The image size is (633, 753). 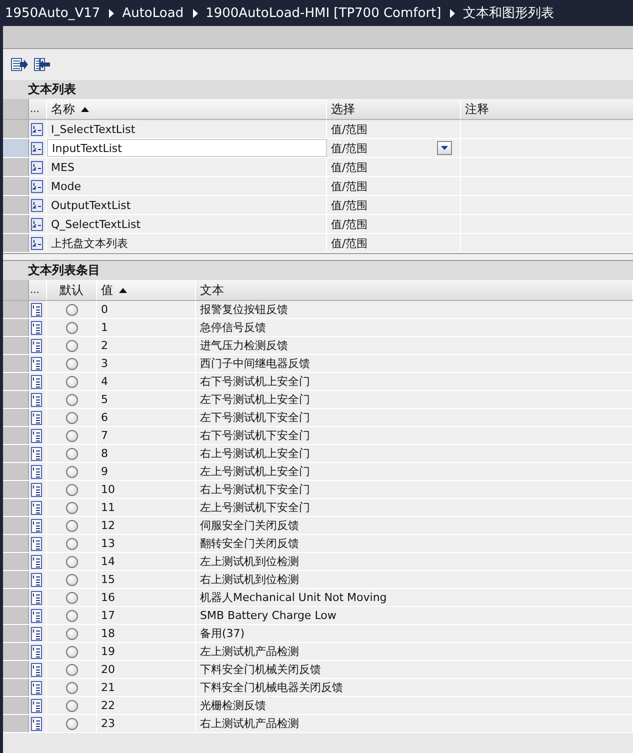 What do you see at coordinates (444, 148) in the screenshot?
I see `dropdown-button` at bounding box center [444, 148].